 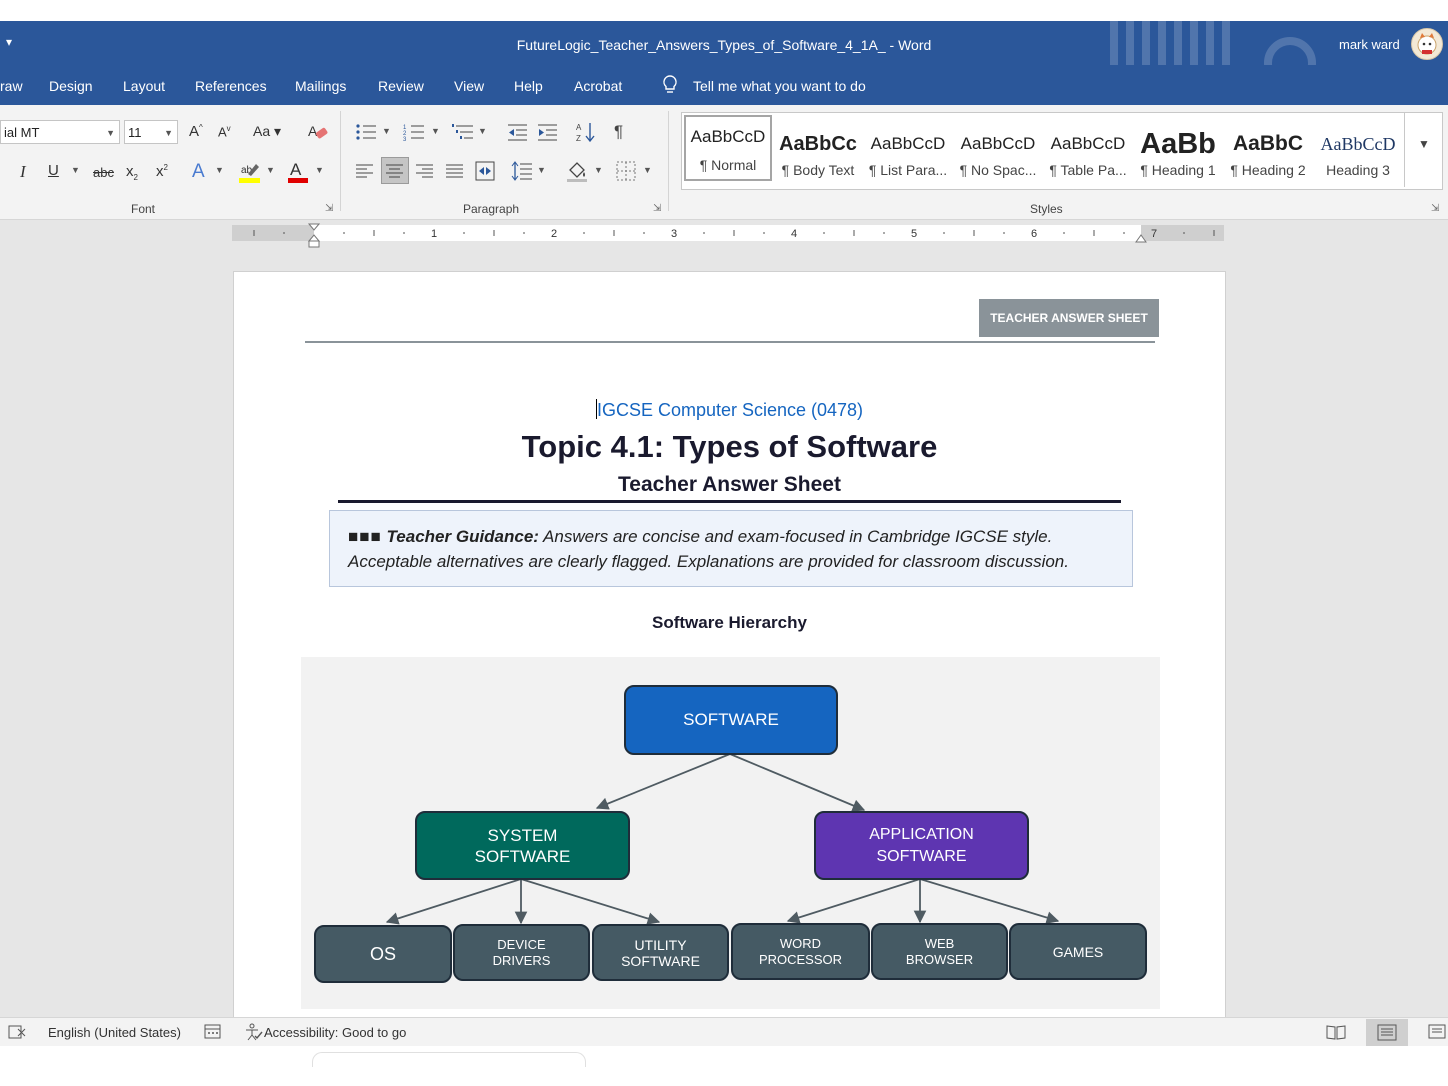 I want to click on svg-text: A, so click(x=579, y=127).